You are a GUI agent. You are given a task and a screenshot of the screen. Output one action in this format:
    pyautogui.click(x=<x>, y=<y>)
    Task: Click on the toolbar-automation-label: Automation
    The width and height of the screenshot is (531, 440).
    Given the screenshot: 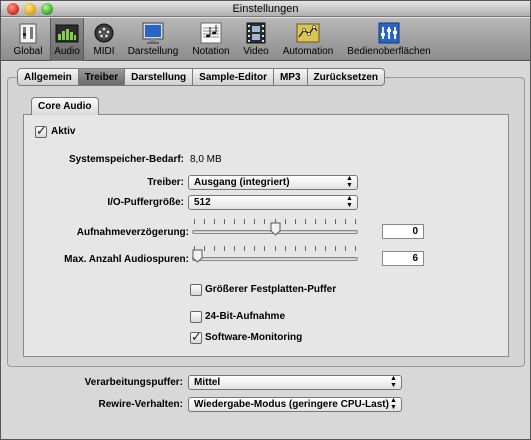 What is the action you would take?
    pyautogui.click(x=308, y=51)
    